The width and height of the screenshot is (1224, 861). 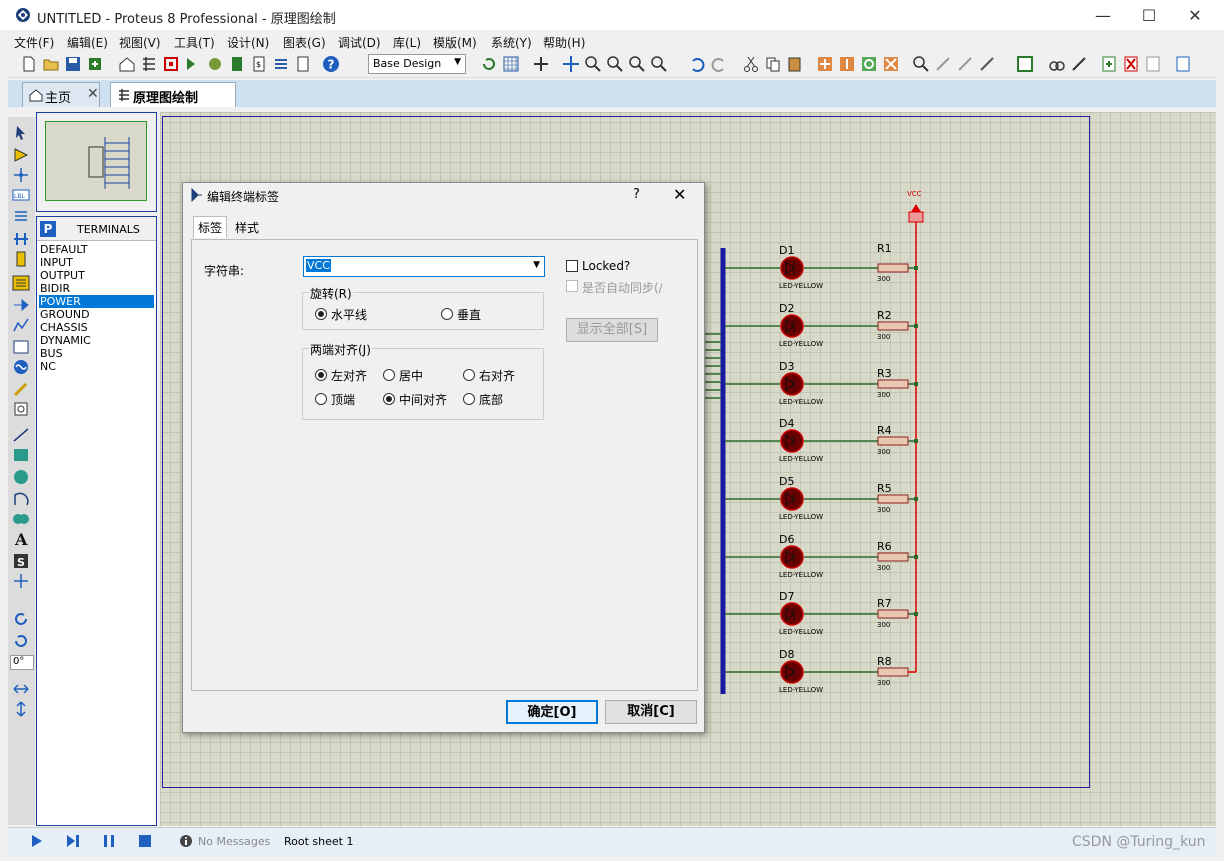 I want to click on paste-icon, so click(x=795, y=64).